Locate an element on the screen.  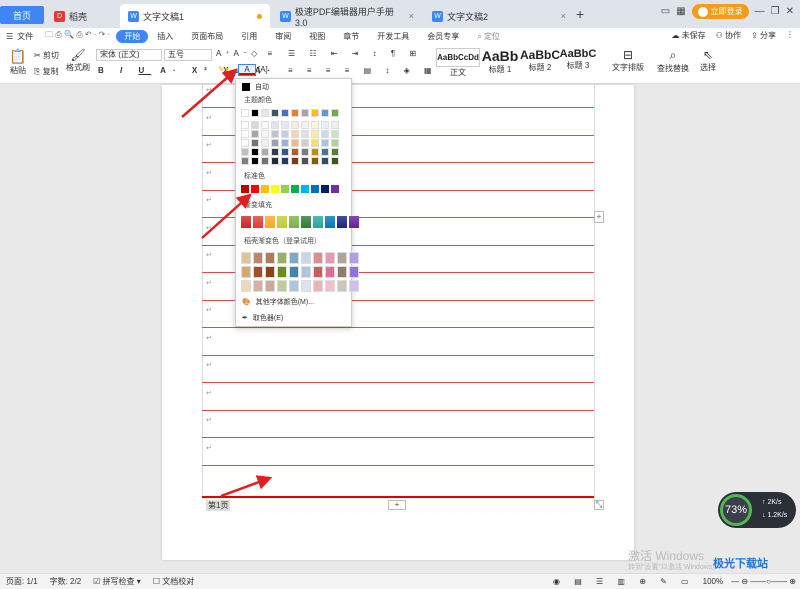
page-count: 页面: 1/1 is located at coordinates (22, 581).